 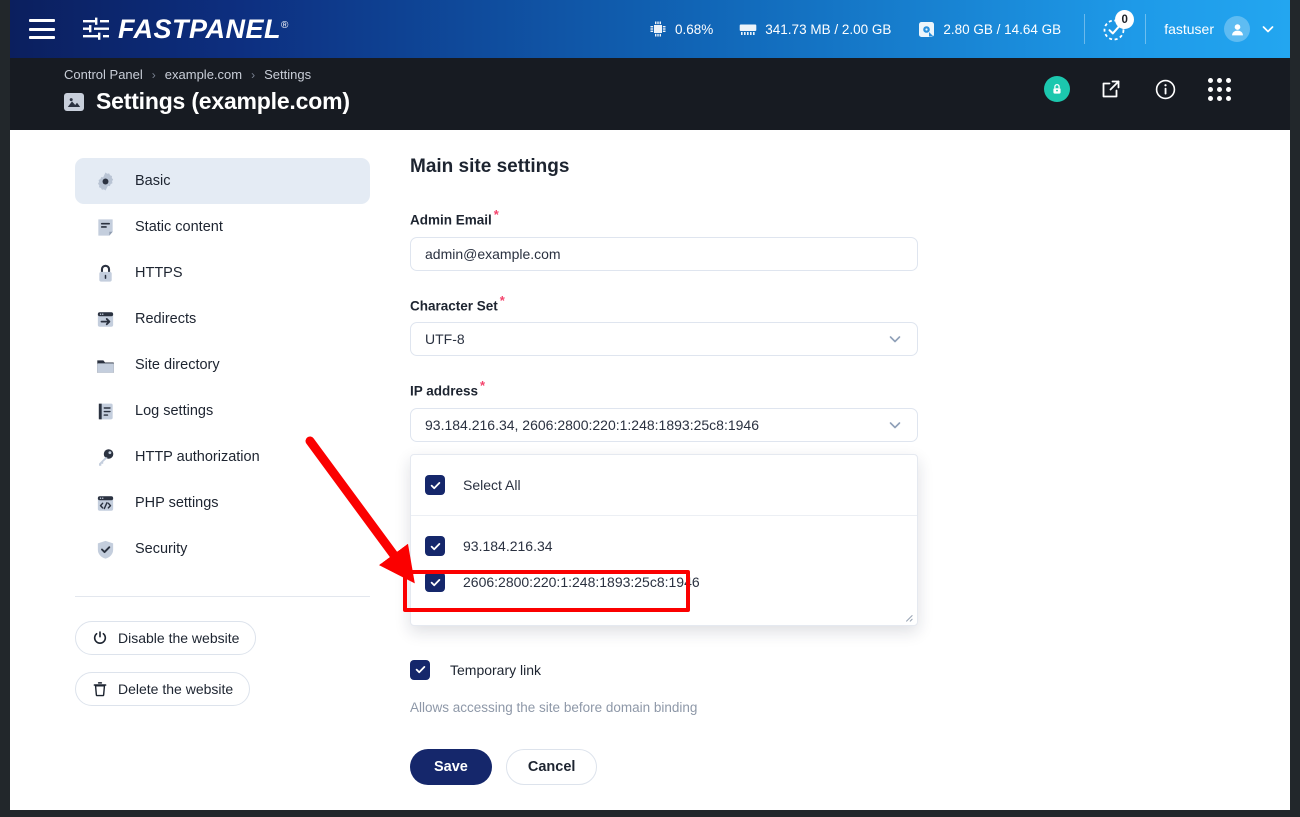 What do you see at coordinates (451, 766) in the screenshot?
I see `save-button: Save` at bounding box center [451, 766].